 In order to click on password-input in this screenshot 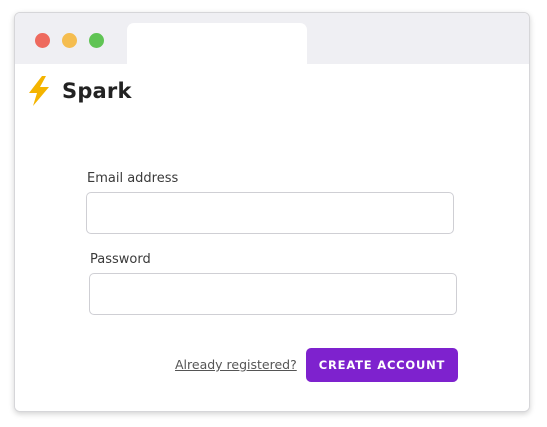, I will do `click(273, 294)`.